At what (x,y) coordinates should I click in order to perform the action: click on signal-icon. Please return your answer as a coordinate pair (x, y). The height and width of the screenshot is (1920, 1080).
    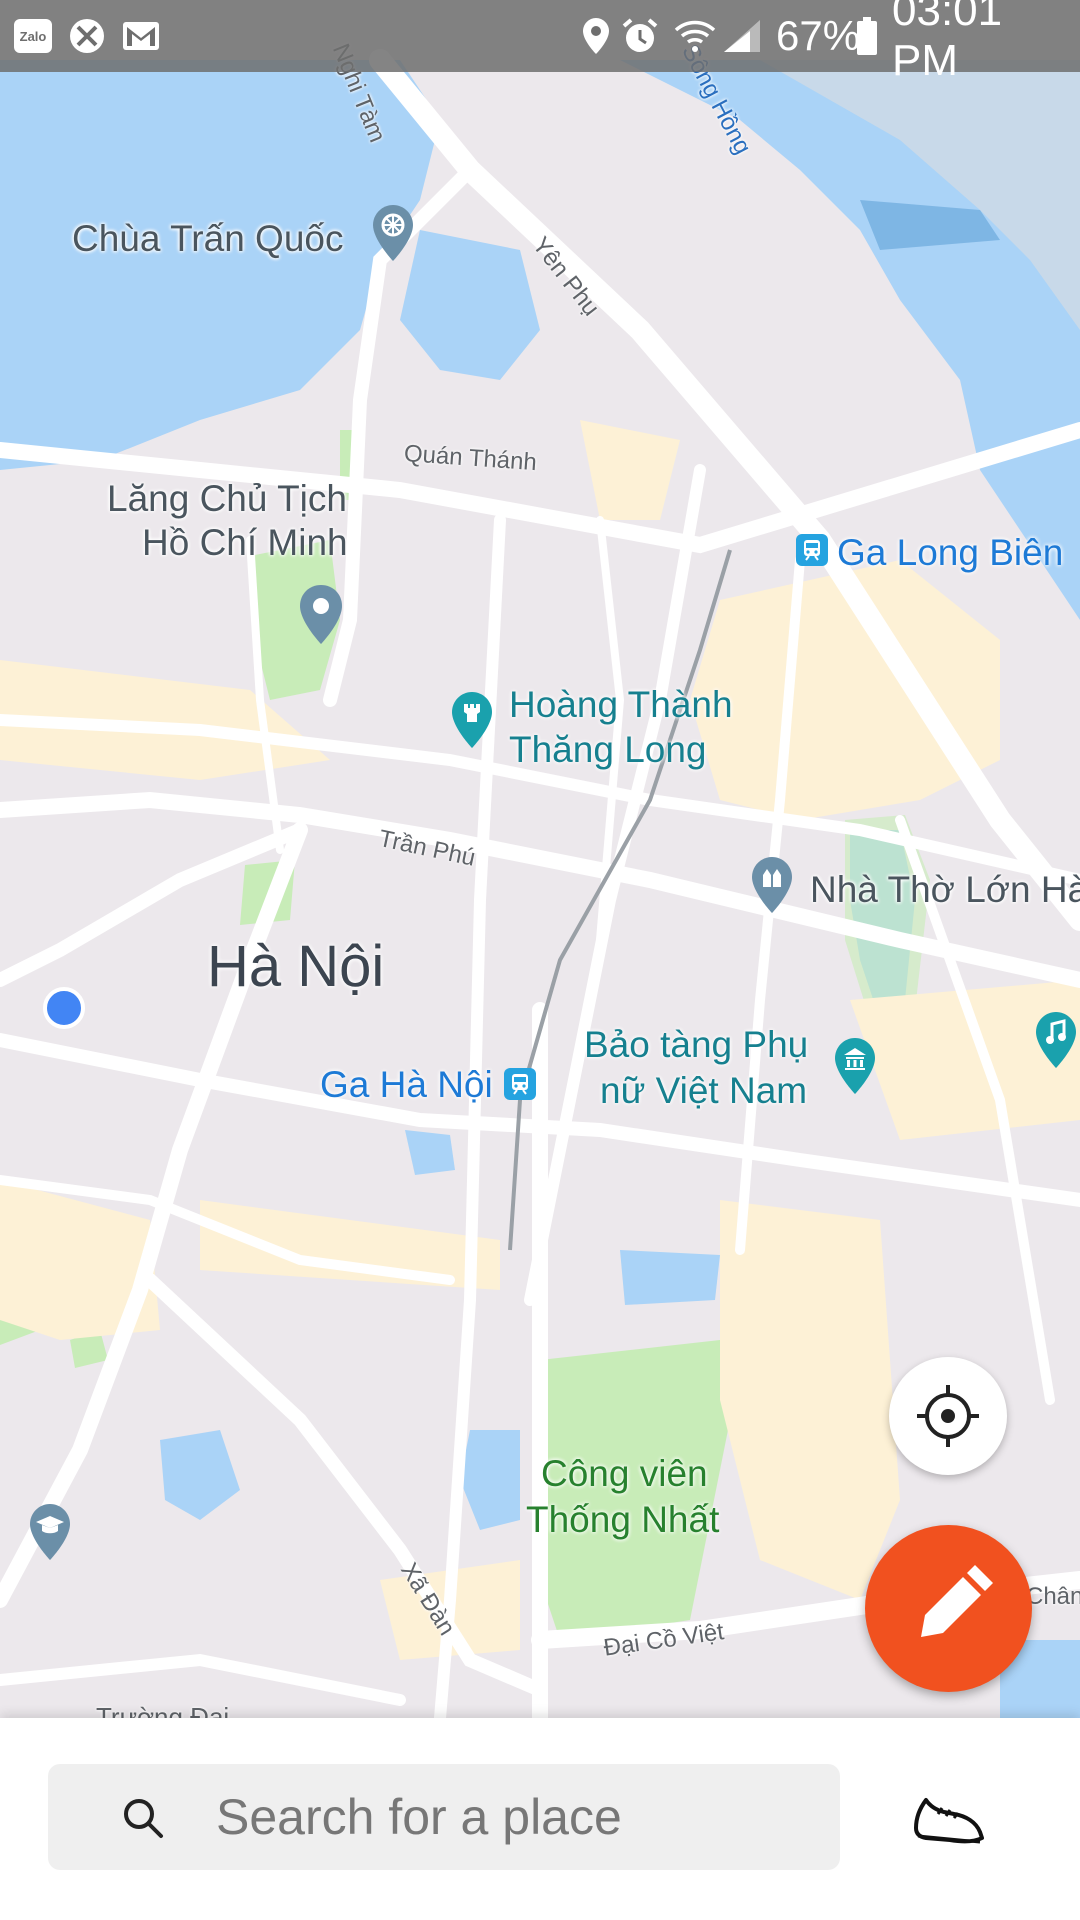
    Looking at the image, I should click on (742, 36).